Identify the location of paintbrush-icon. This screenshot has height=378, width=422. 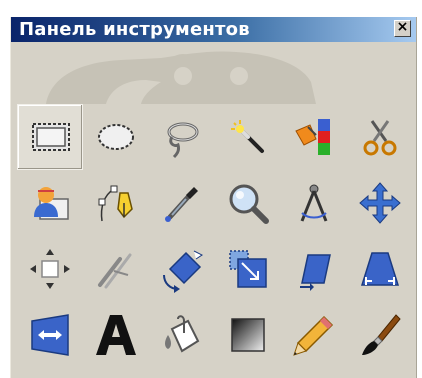
(381, 334).